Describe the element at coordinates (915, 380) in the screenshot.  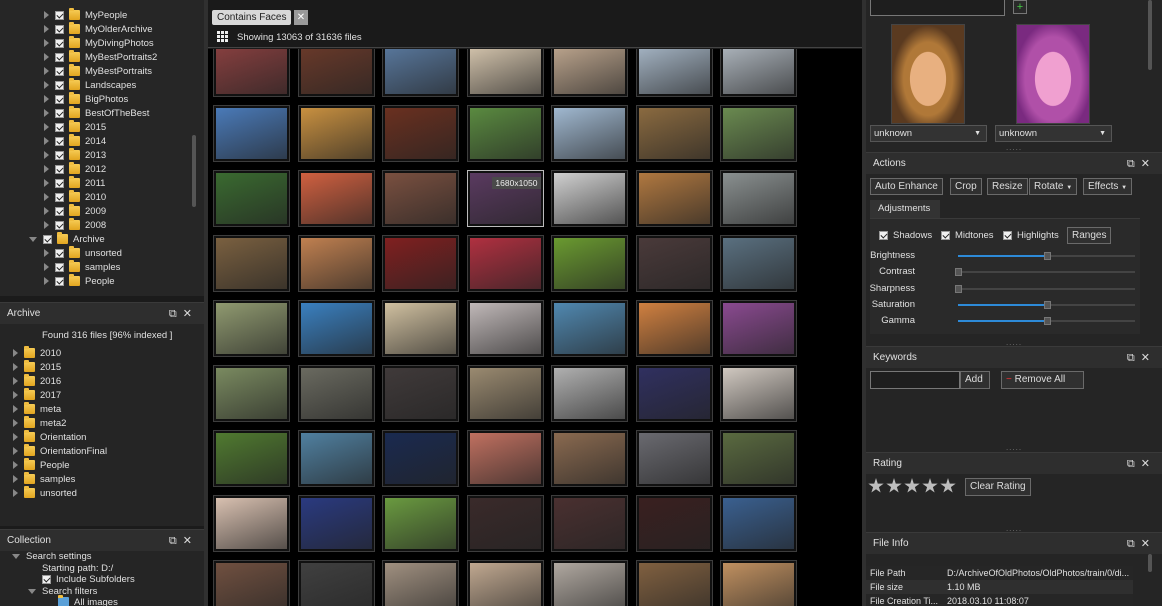
I see `keyword-input` at that location.